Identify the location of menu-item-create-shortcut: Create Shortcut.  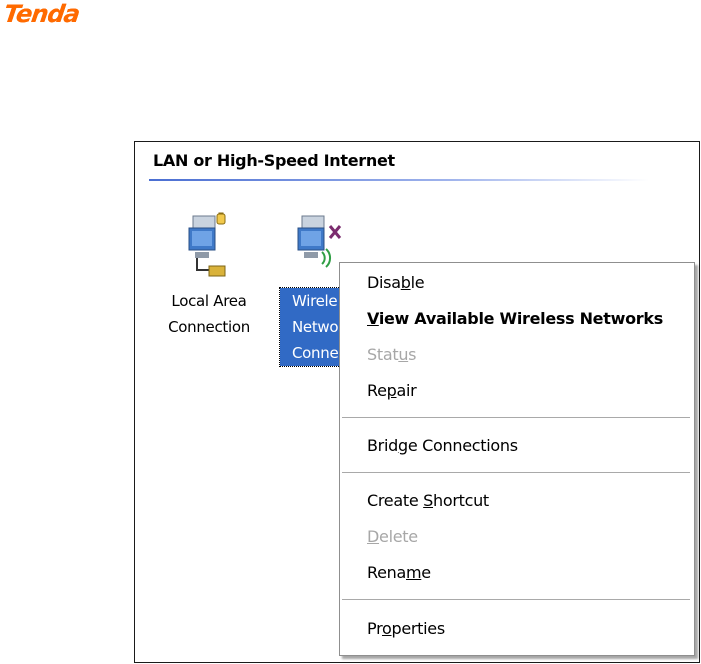
(428, 500).